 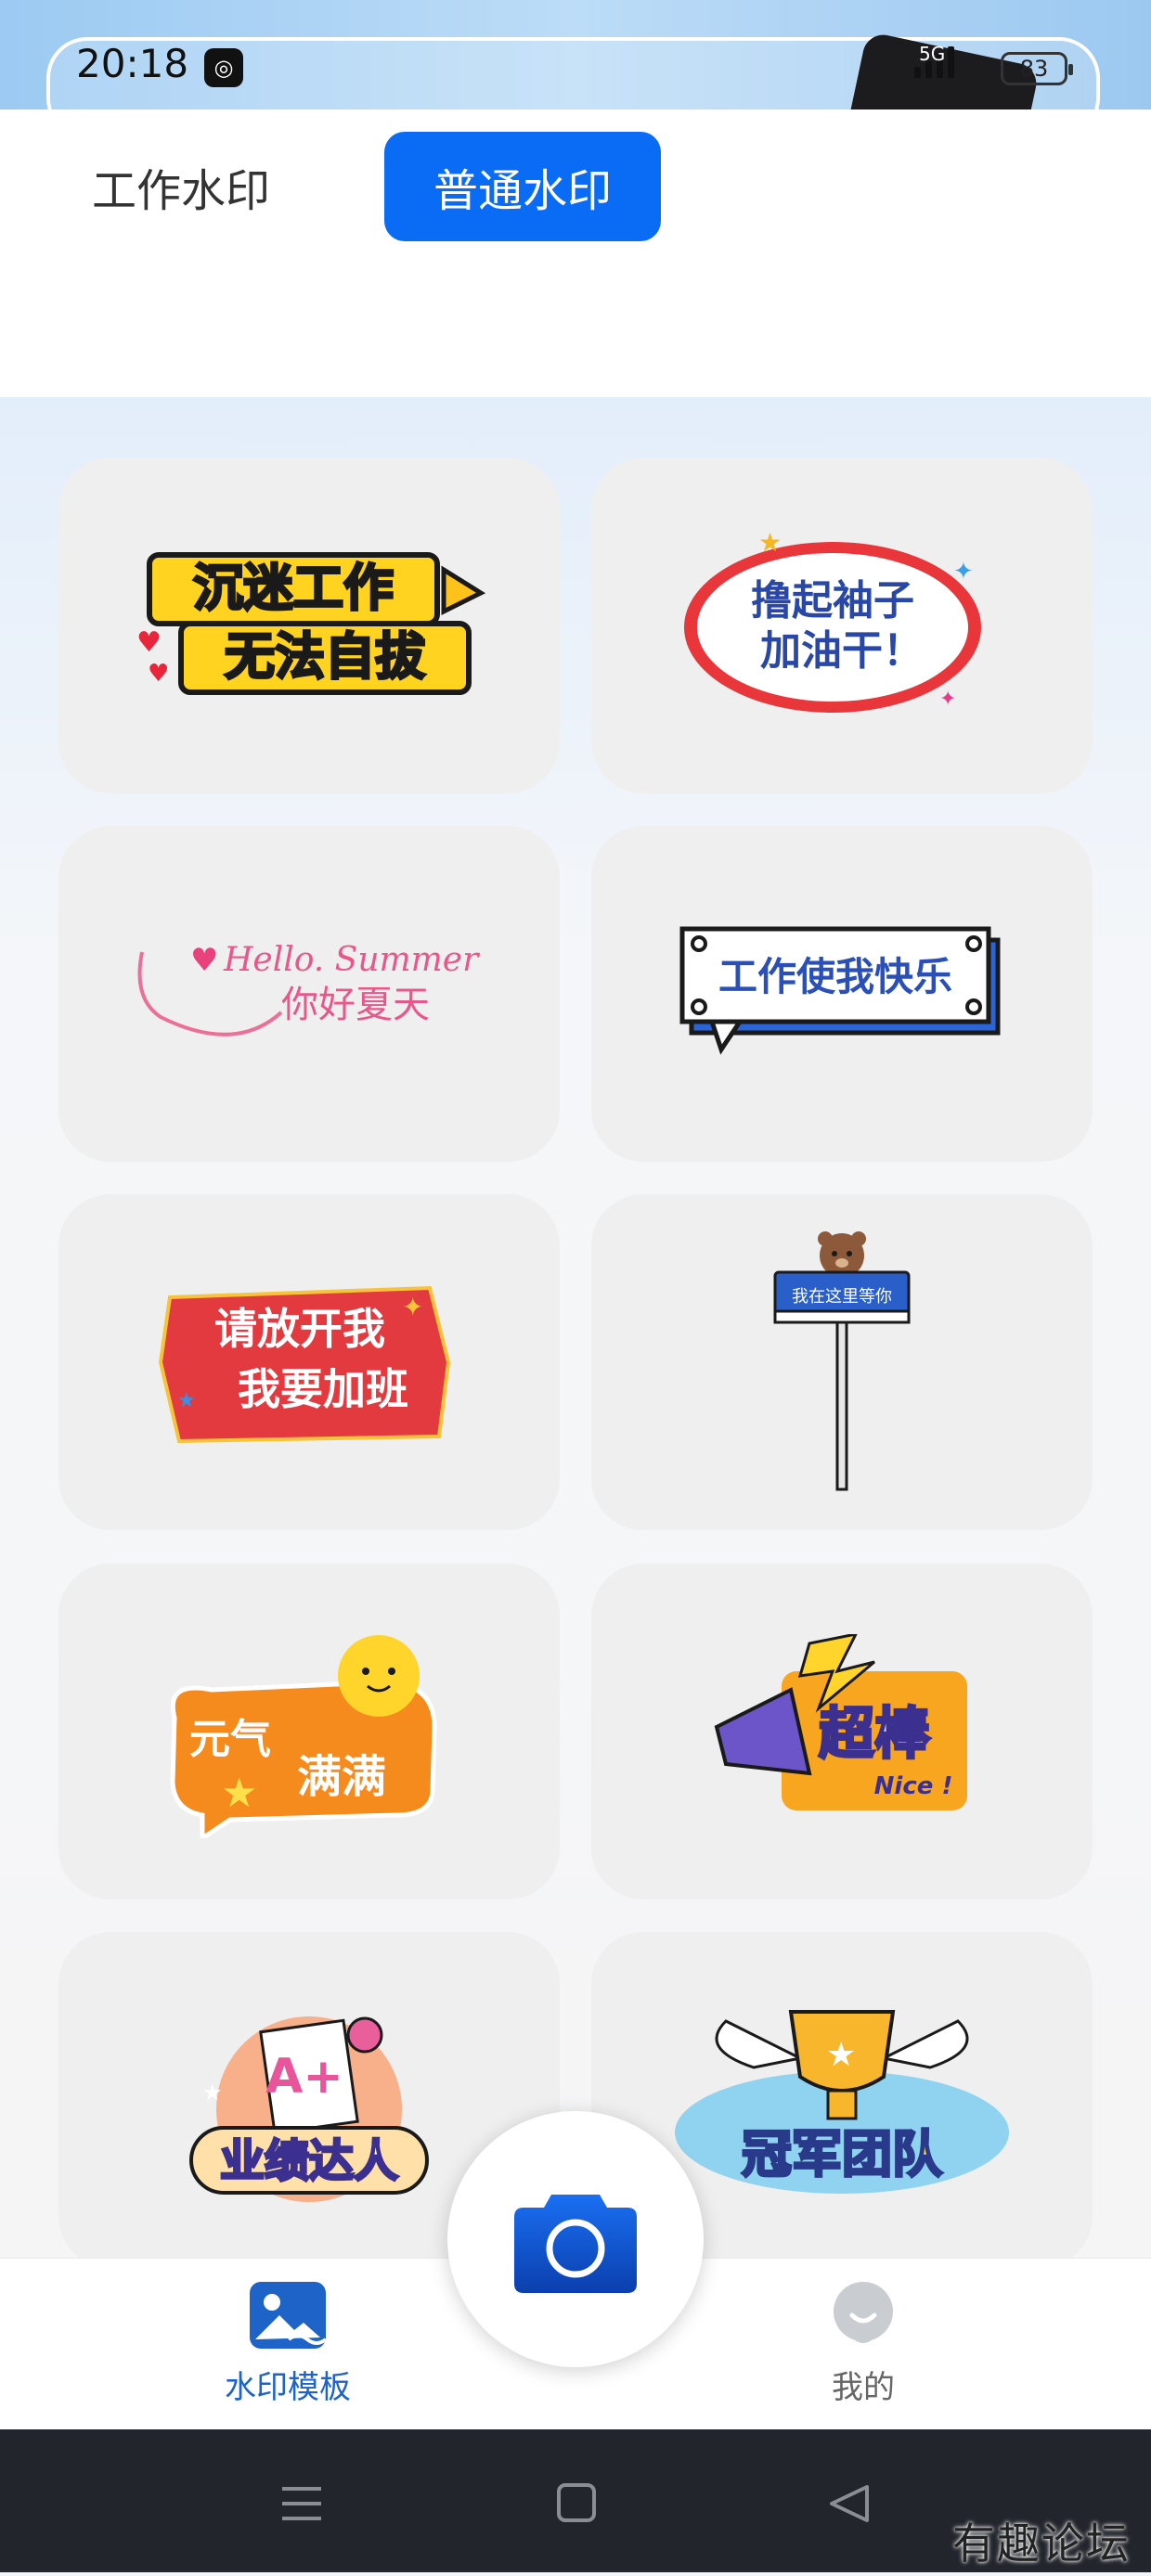 I want to click on sticker-card-roll-up-sleeves: 撸起袖子 加油干！ ★ ✦ ✦, so click(x=842, y=625).